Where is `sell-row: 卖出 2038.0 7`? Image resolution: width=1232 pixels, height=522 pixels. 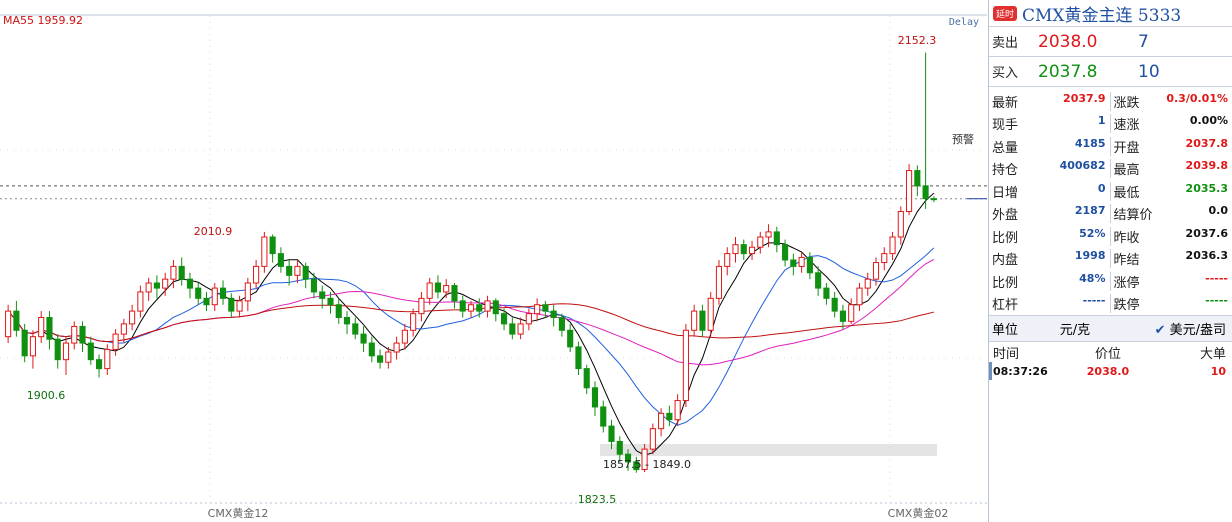 sell-row: 卖出 2038.0 7 is located at coordinates (1110, 42).